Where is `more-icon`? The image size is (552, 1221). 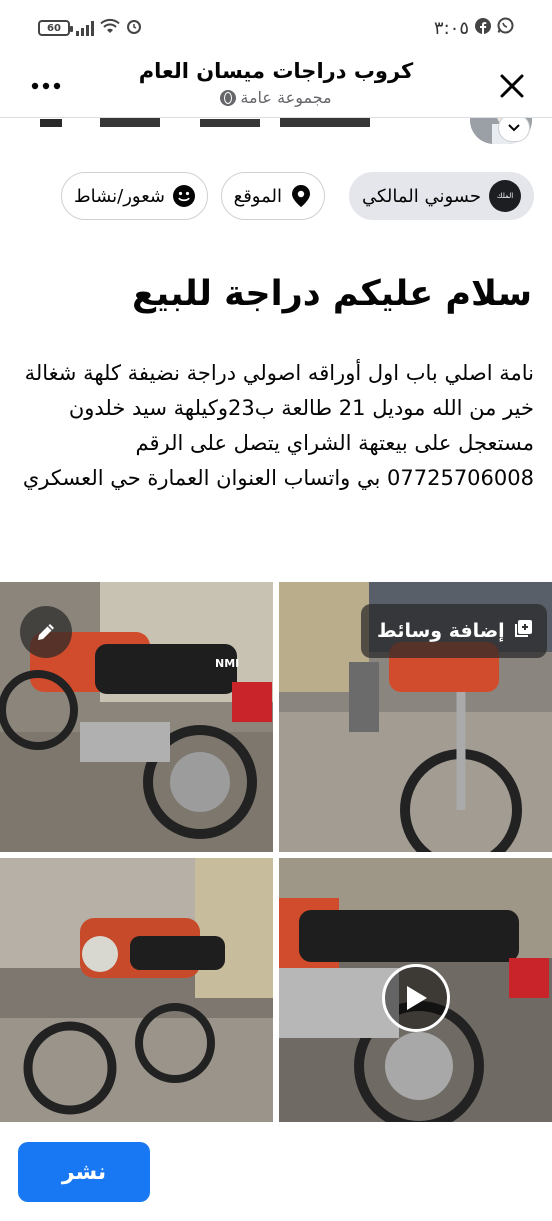 more-icon is located at coordinates (46, 86).